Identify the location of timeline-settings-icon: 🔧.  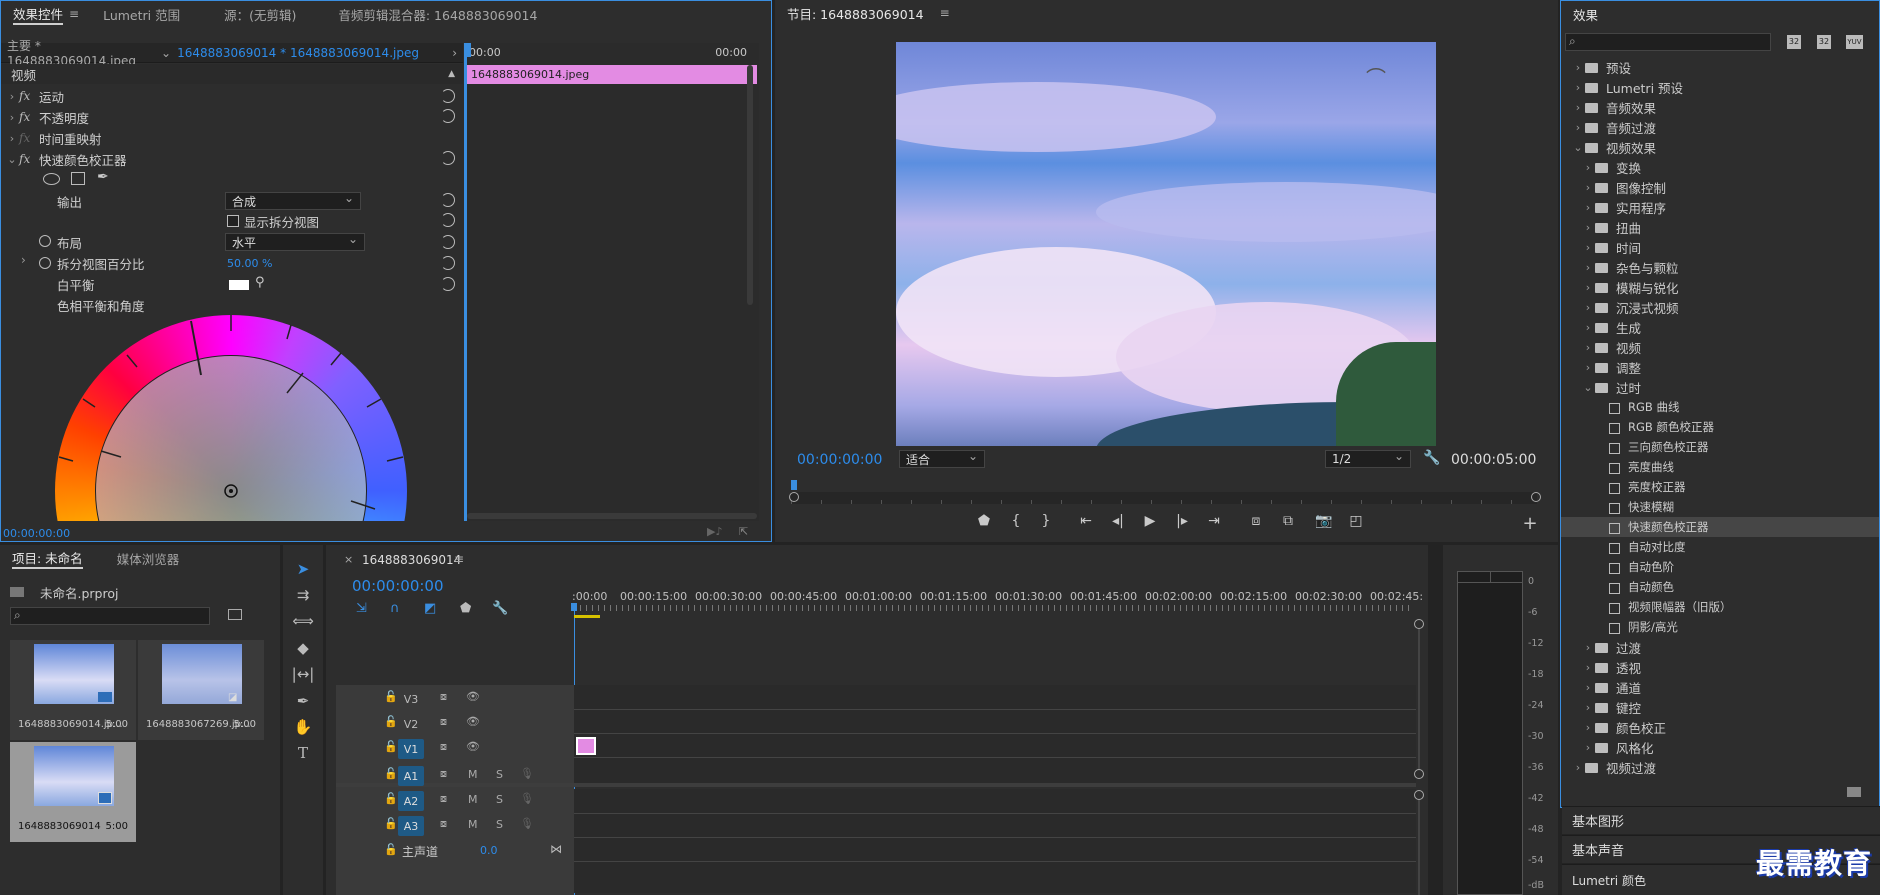
(500, 608).